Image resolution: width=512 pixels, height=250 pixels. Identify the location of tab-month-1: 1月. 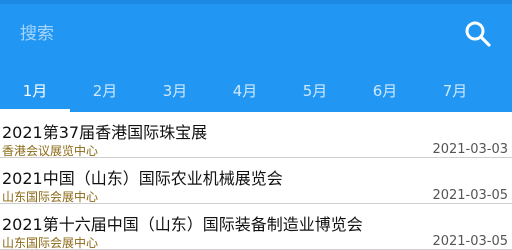
(35, 90).